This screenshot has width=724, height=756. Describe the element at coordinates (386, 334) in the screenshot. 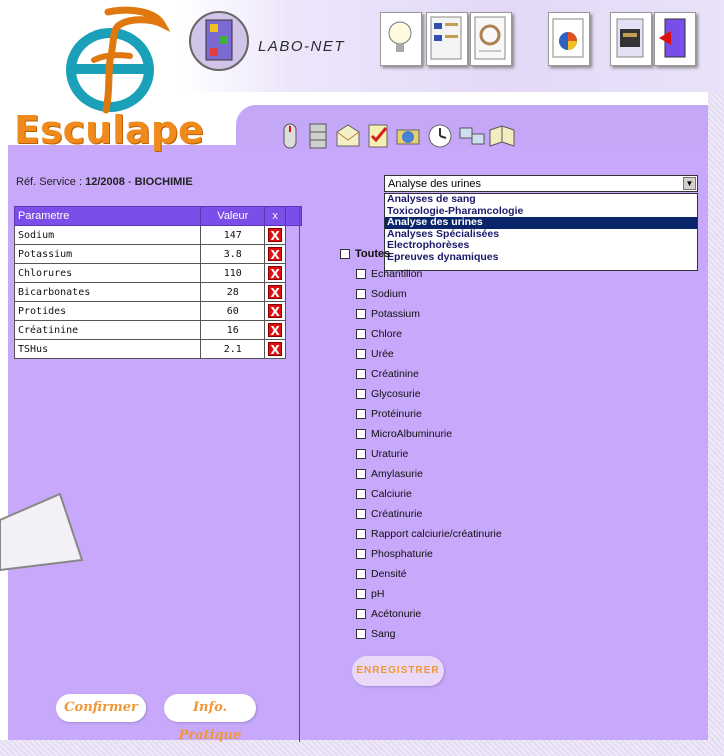

I see `checklist-label: Chlore` at that location.